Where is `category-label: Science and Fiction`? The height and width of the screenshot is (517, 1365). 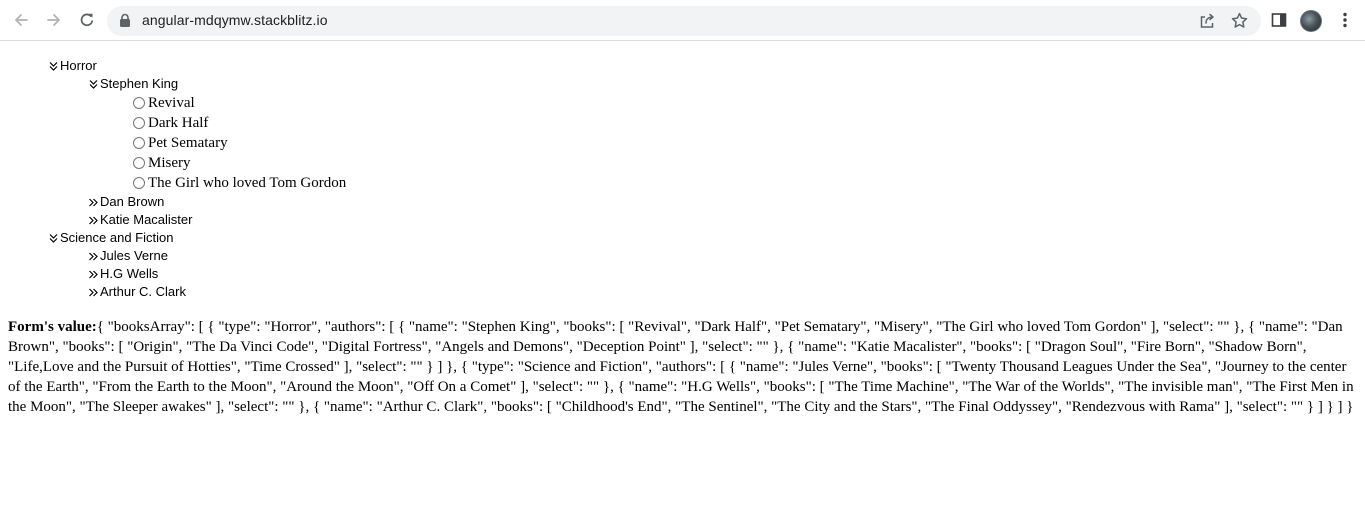
category-label: Science and Fiction is located at coordinates (116, 238).